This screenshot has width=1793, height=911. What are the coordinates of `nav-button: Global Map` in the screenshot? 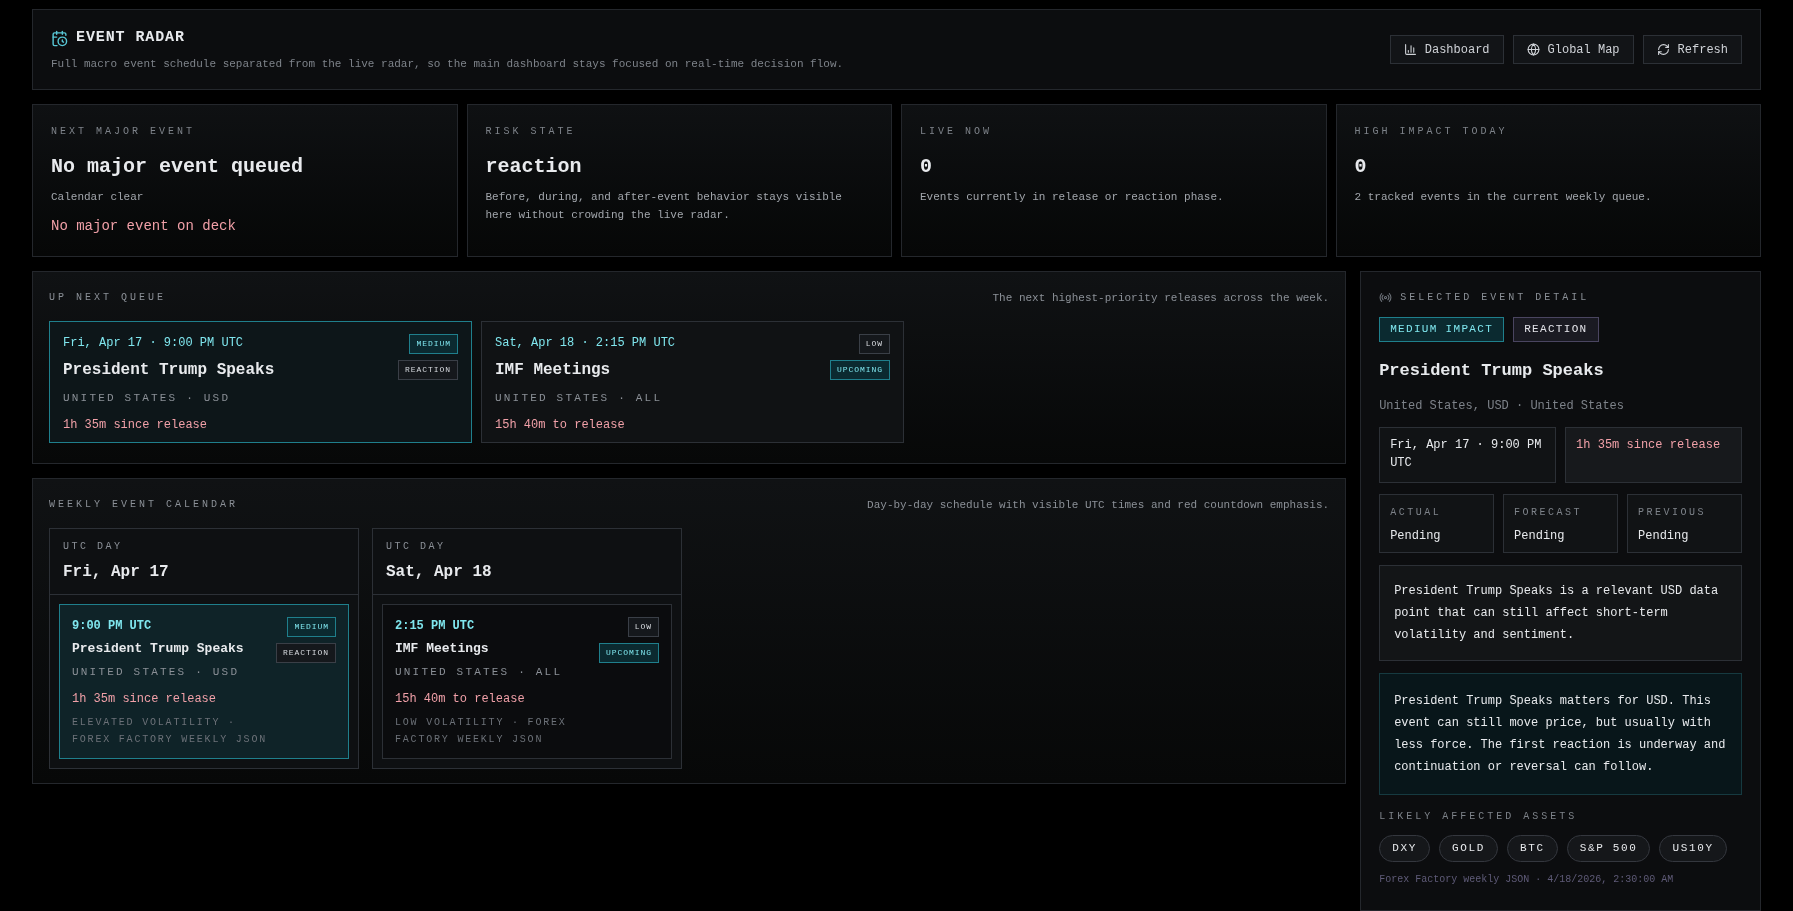 It's located at (1573, 49).